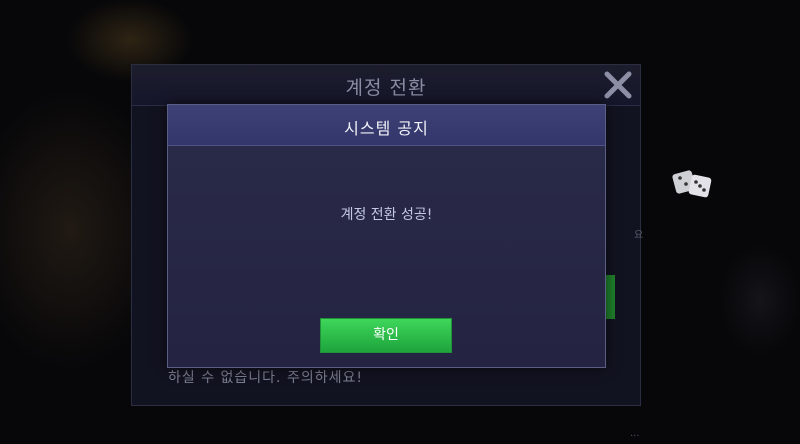 The width and height of the screenshot is (800, 444). I want to click on dialog-header: 시스템 공지, so click(386, 125).